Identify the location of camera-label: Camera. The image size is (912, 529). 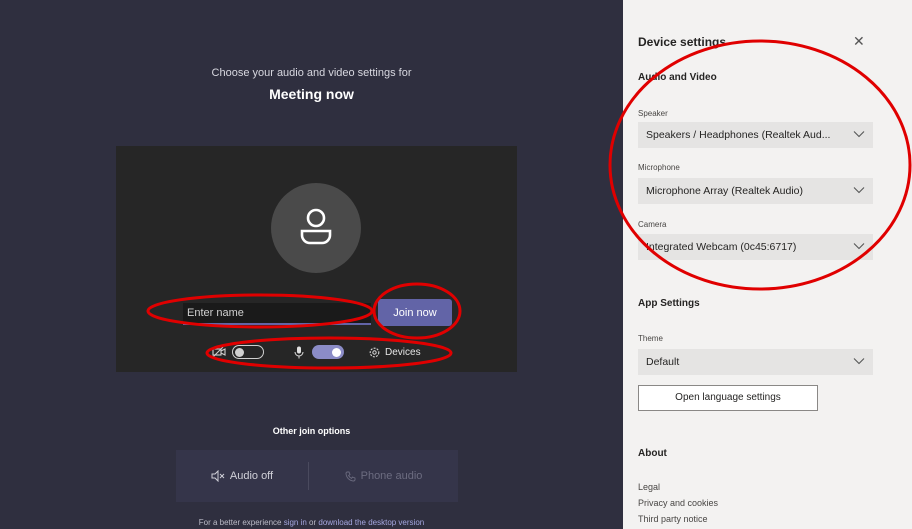
(652, 224).